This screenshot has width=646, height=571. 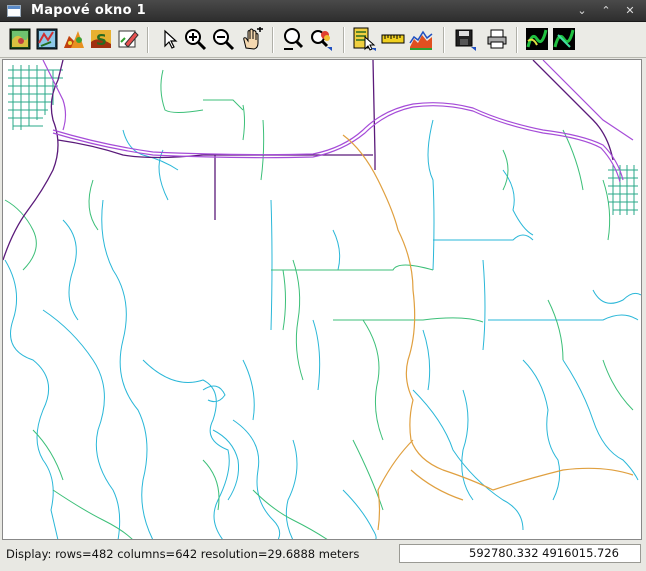 I want to click on minimize-button: ⌄, so click(x=582, y=10).